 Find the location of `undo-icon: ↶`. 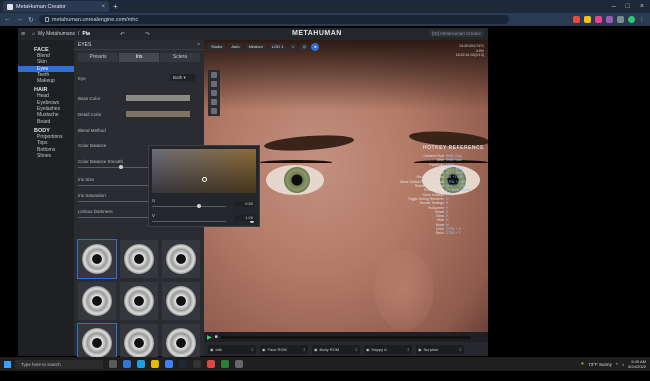

undo-icon: ↶ is located at coordinates (122, 34).